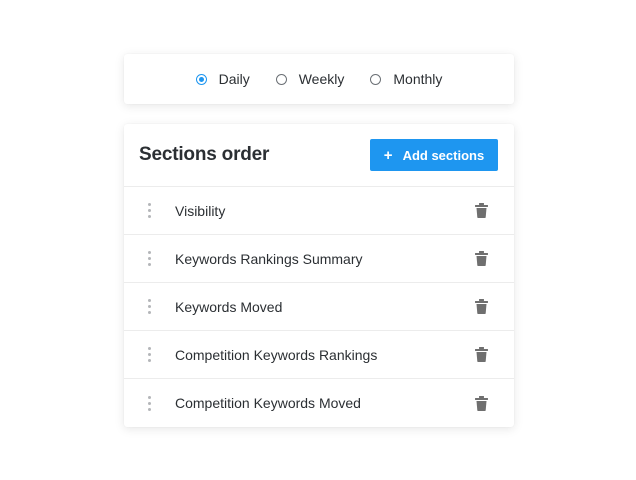 This screenshot has height=480, width=636. What do you see at coordinates (229, 306) in the screenshot?
I see `section-label: Keywords Moved` at bounding box center [229, 306].